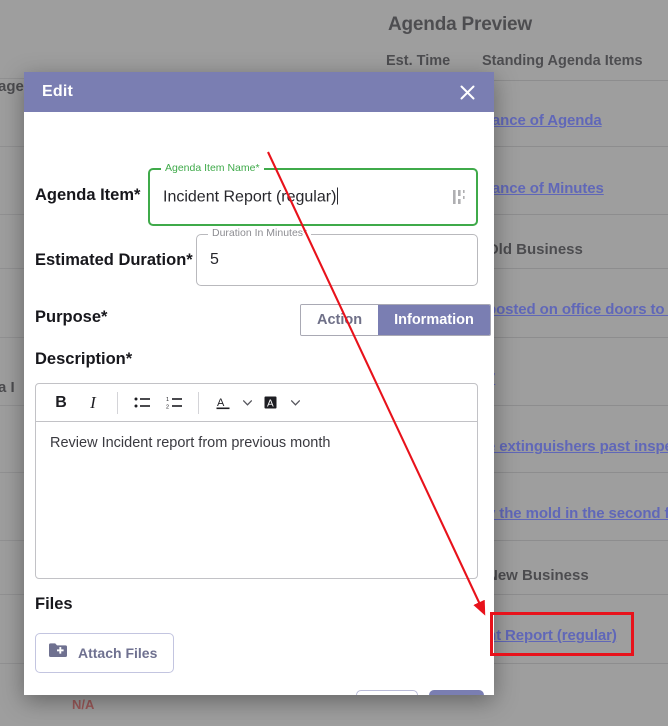 This screenshot has width=668, height=726. Describe the element at coordinates (214, 260) in the screenshot. I see `estimated-duration-input: 5` at that location.